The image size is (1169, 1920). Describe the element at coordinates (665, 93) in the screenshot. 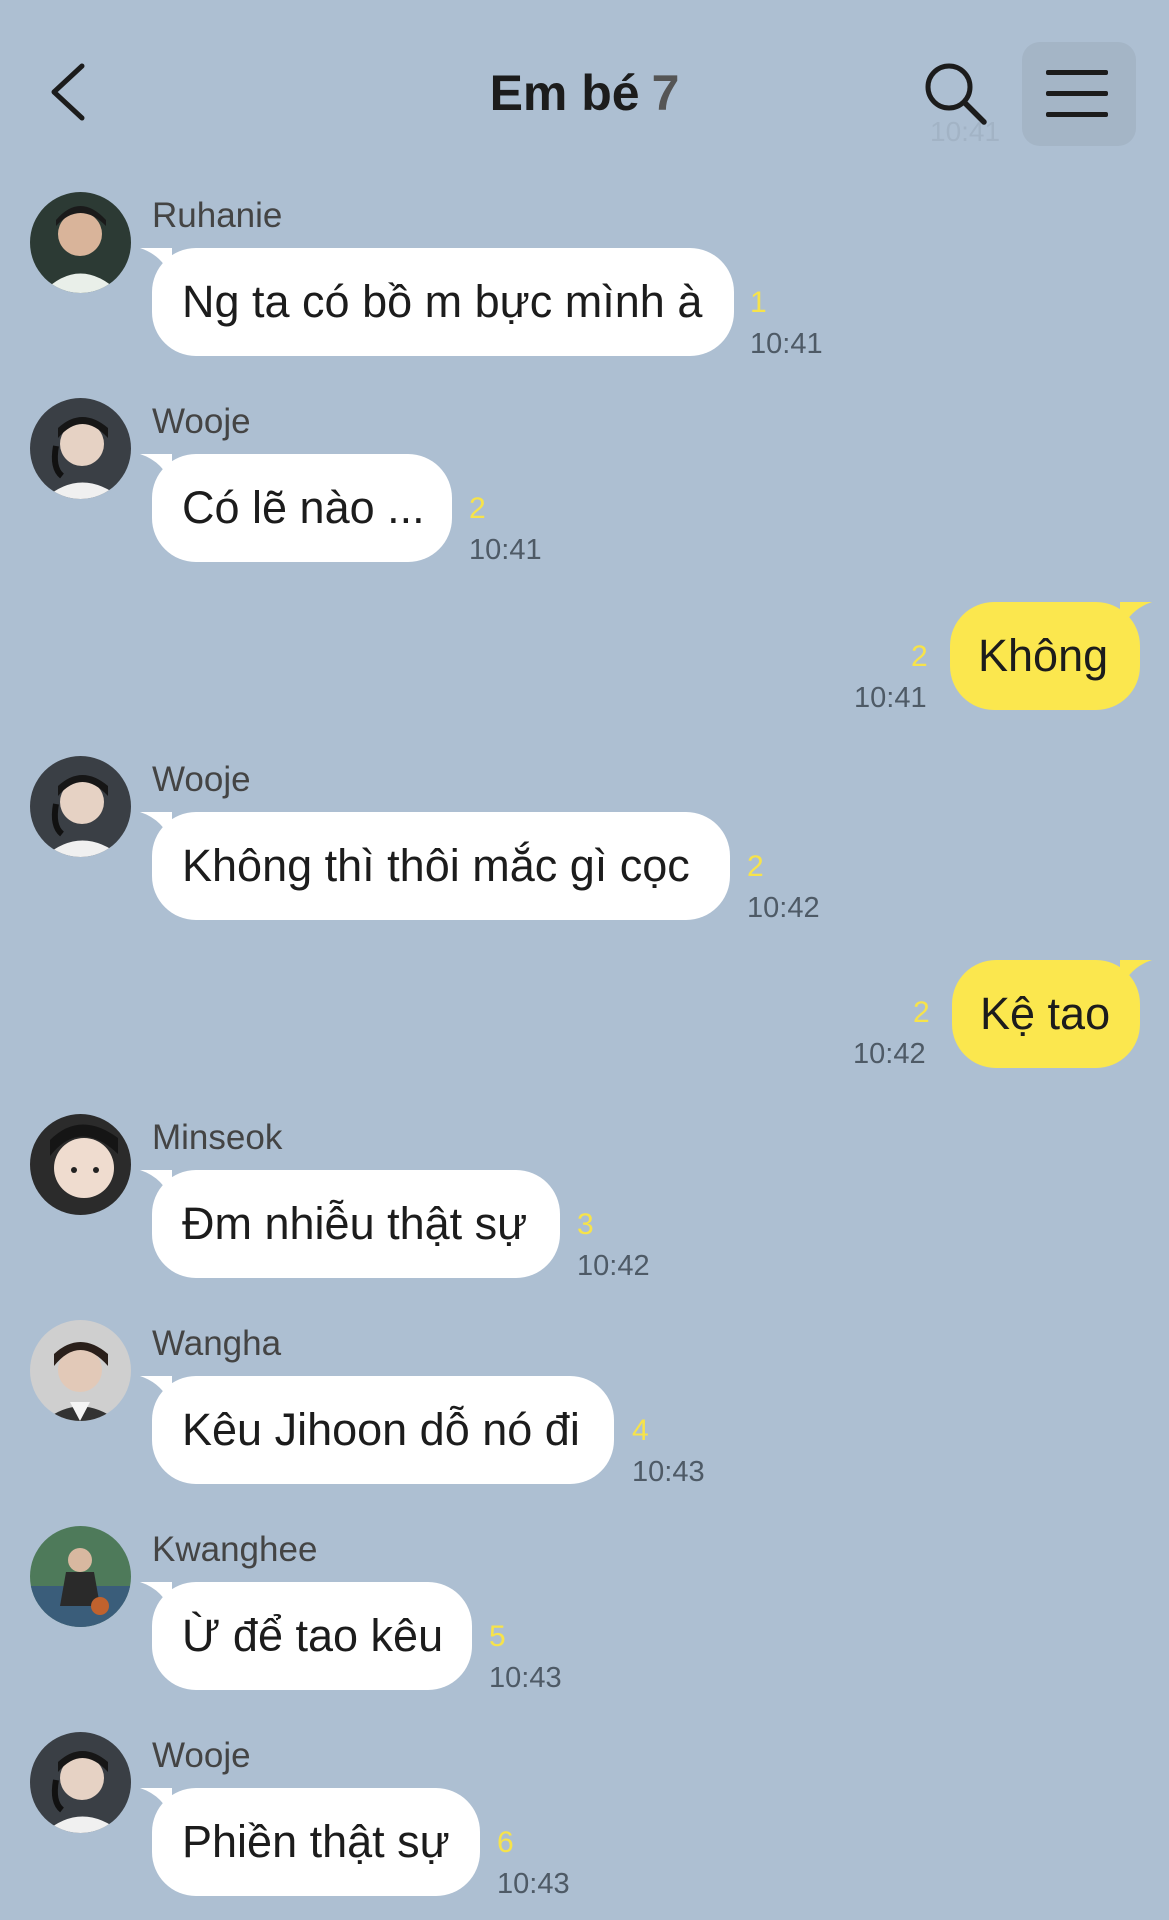

I see `member-count: 7` at that location.